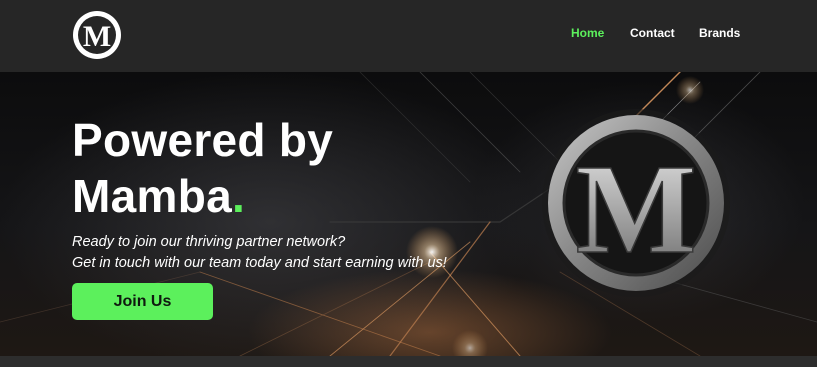 Image resolution: width=817 pixels, height=367 pixels. I want to click on m-circle-logo-icon: M, so click(97, 35).